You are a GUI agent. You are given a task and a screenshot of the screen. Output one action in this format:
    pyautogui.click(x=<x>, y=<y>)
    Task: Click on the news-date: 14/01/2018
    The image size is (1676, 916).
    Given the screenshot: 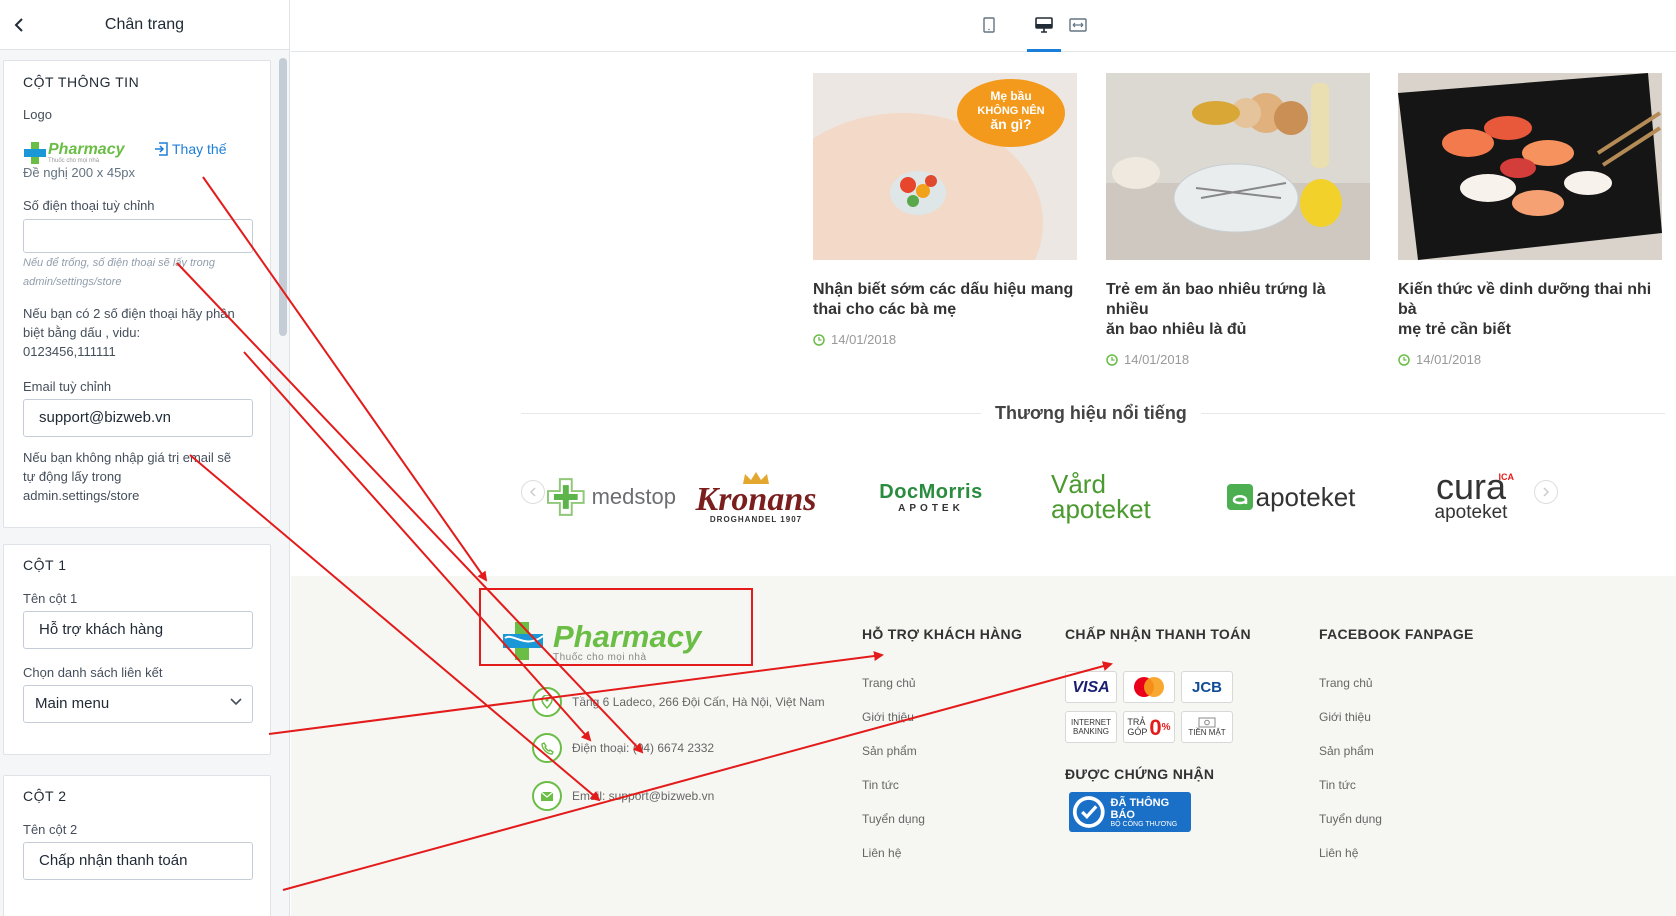 What is the action you would take?
    pyautogui.click(x=1530, y=359)
    